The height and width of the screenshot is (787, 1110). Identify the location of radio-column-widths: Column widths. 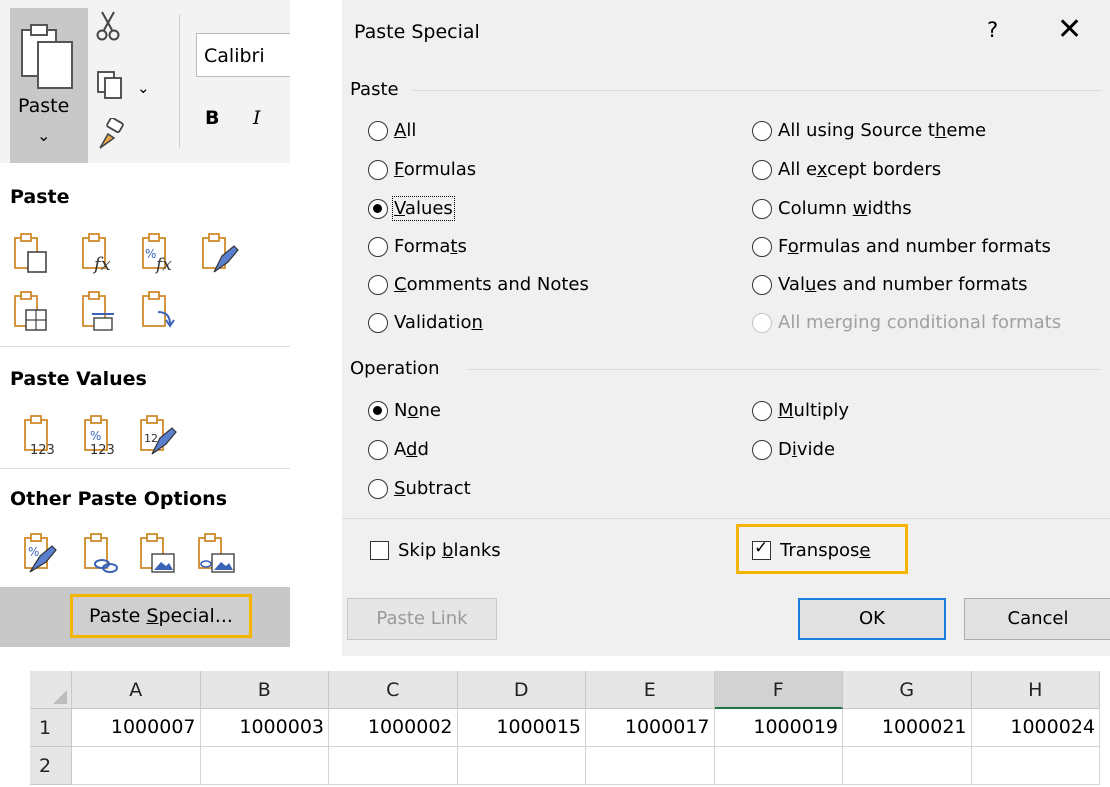
(832, 208).